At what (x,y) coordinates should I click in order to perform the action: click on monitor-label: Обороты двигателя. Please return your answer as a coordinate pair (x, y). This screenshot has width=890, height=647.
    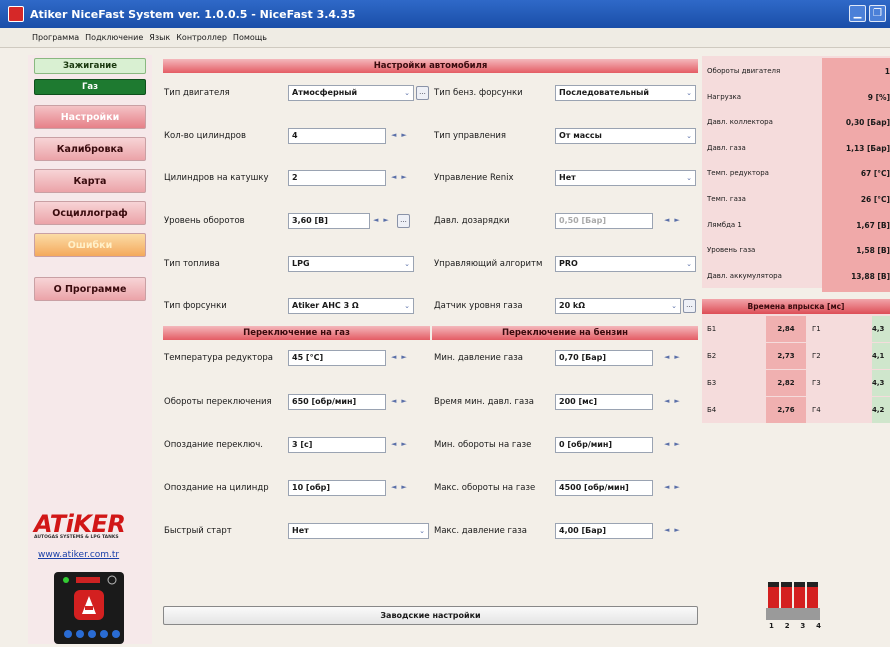
    Looking at the image, I should click on (744, 71).